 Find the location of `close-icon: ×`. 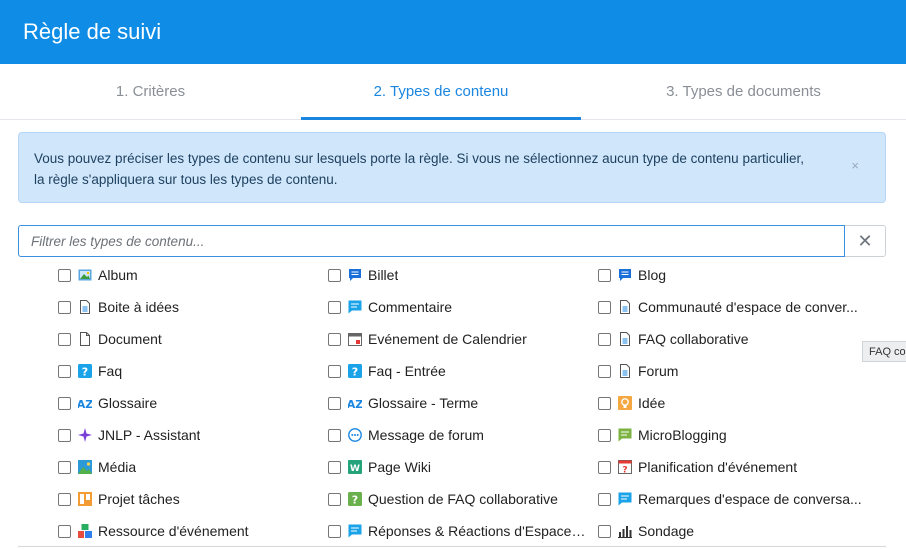

close-icon: × is located at coordinates (855, 165).